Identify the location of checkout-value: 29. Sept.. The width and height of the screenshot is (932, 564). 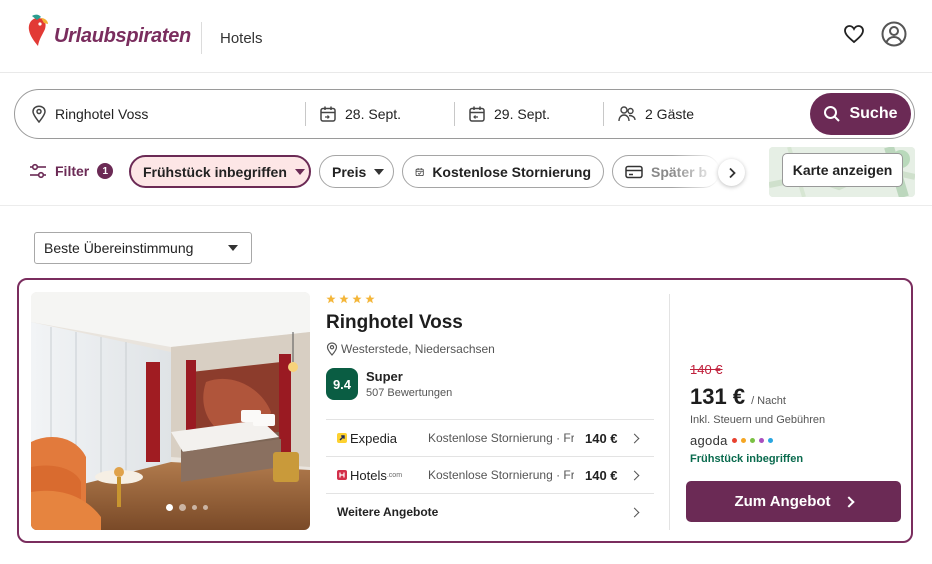
(522, 114).